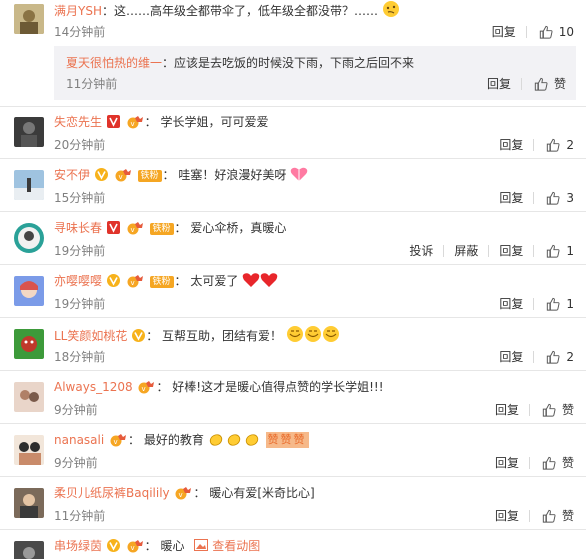 Image resolution: width=586 pixels, height=559 pixels. I want to click on sub-reply: 夏天很怕热的维一：应该是去吃饭的时候没下雨，下雨之后回不来 11分钟前 回复 赞, so click(315, 73).